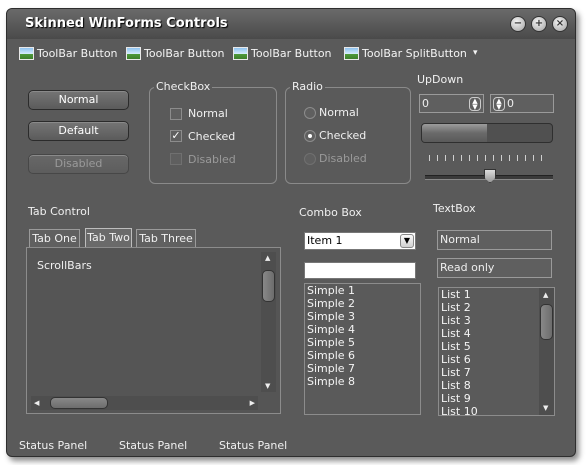  What do you see at coordinates (362, 316) in the screenshot?
I see `list-item: Simple 3` at bounding box center [362, 316].